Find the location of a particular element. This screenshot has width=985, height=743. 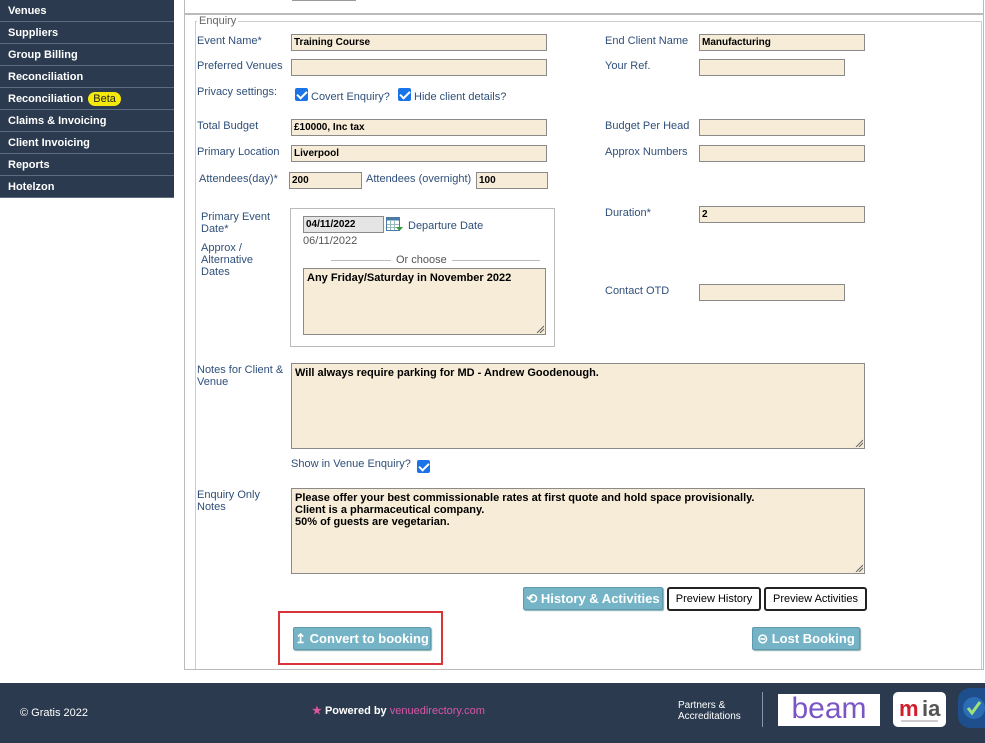

contact-otd-label: Contact OTD is located at coordinates (637, 291).